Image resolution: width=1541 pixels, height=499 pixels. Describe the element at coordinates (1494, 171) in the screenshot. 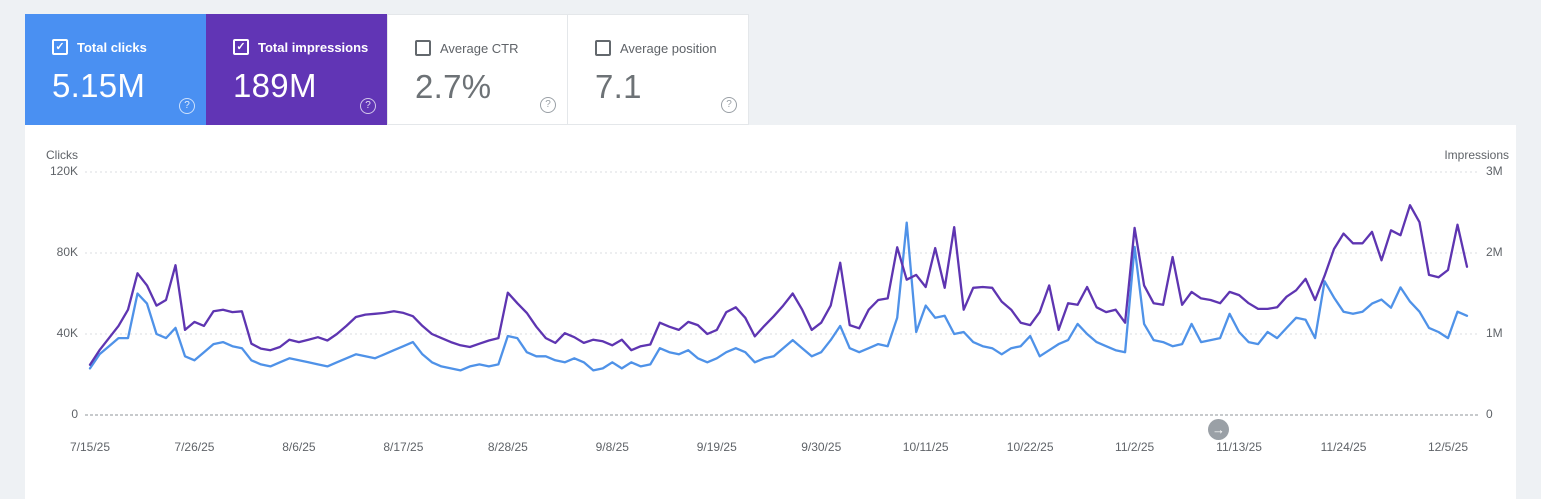

I see `y-axis-tick-right: 3M` at that location.